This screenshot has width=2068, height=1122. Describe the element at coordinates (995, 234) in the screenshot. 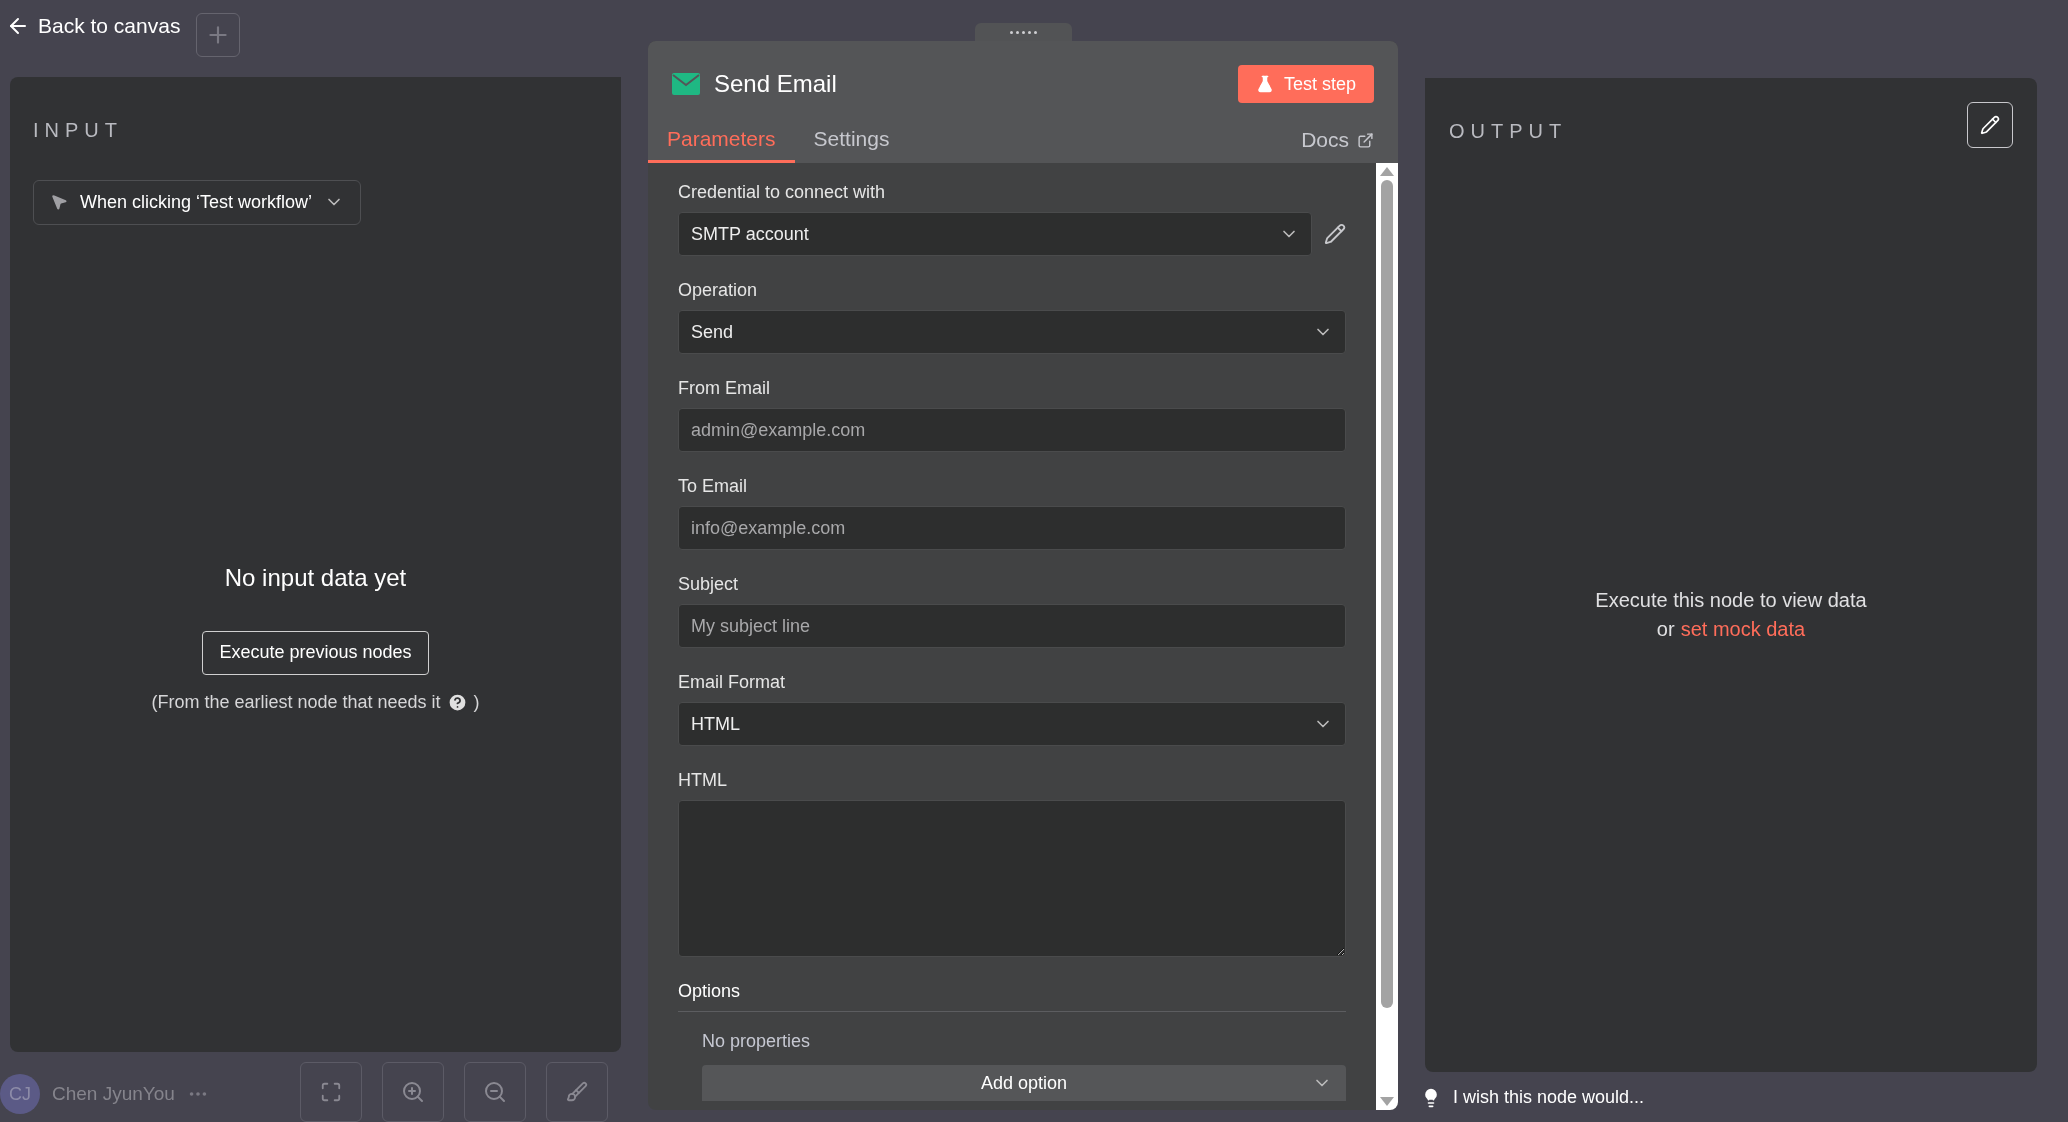

I see `select-field: SMTP account` at that location.